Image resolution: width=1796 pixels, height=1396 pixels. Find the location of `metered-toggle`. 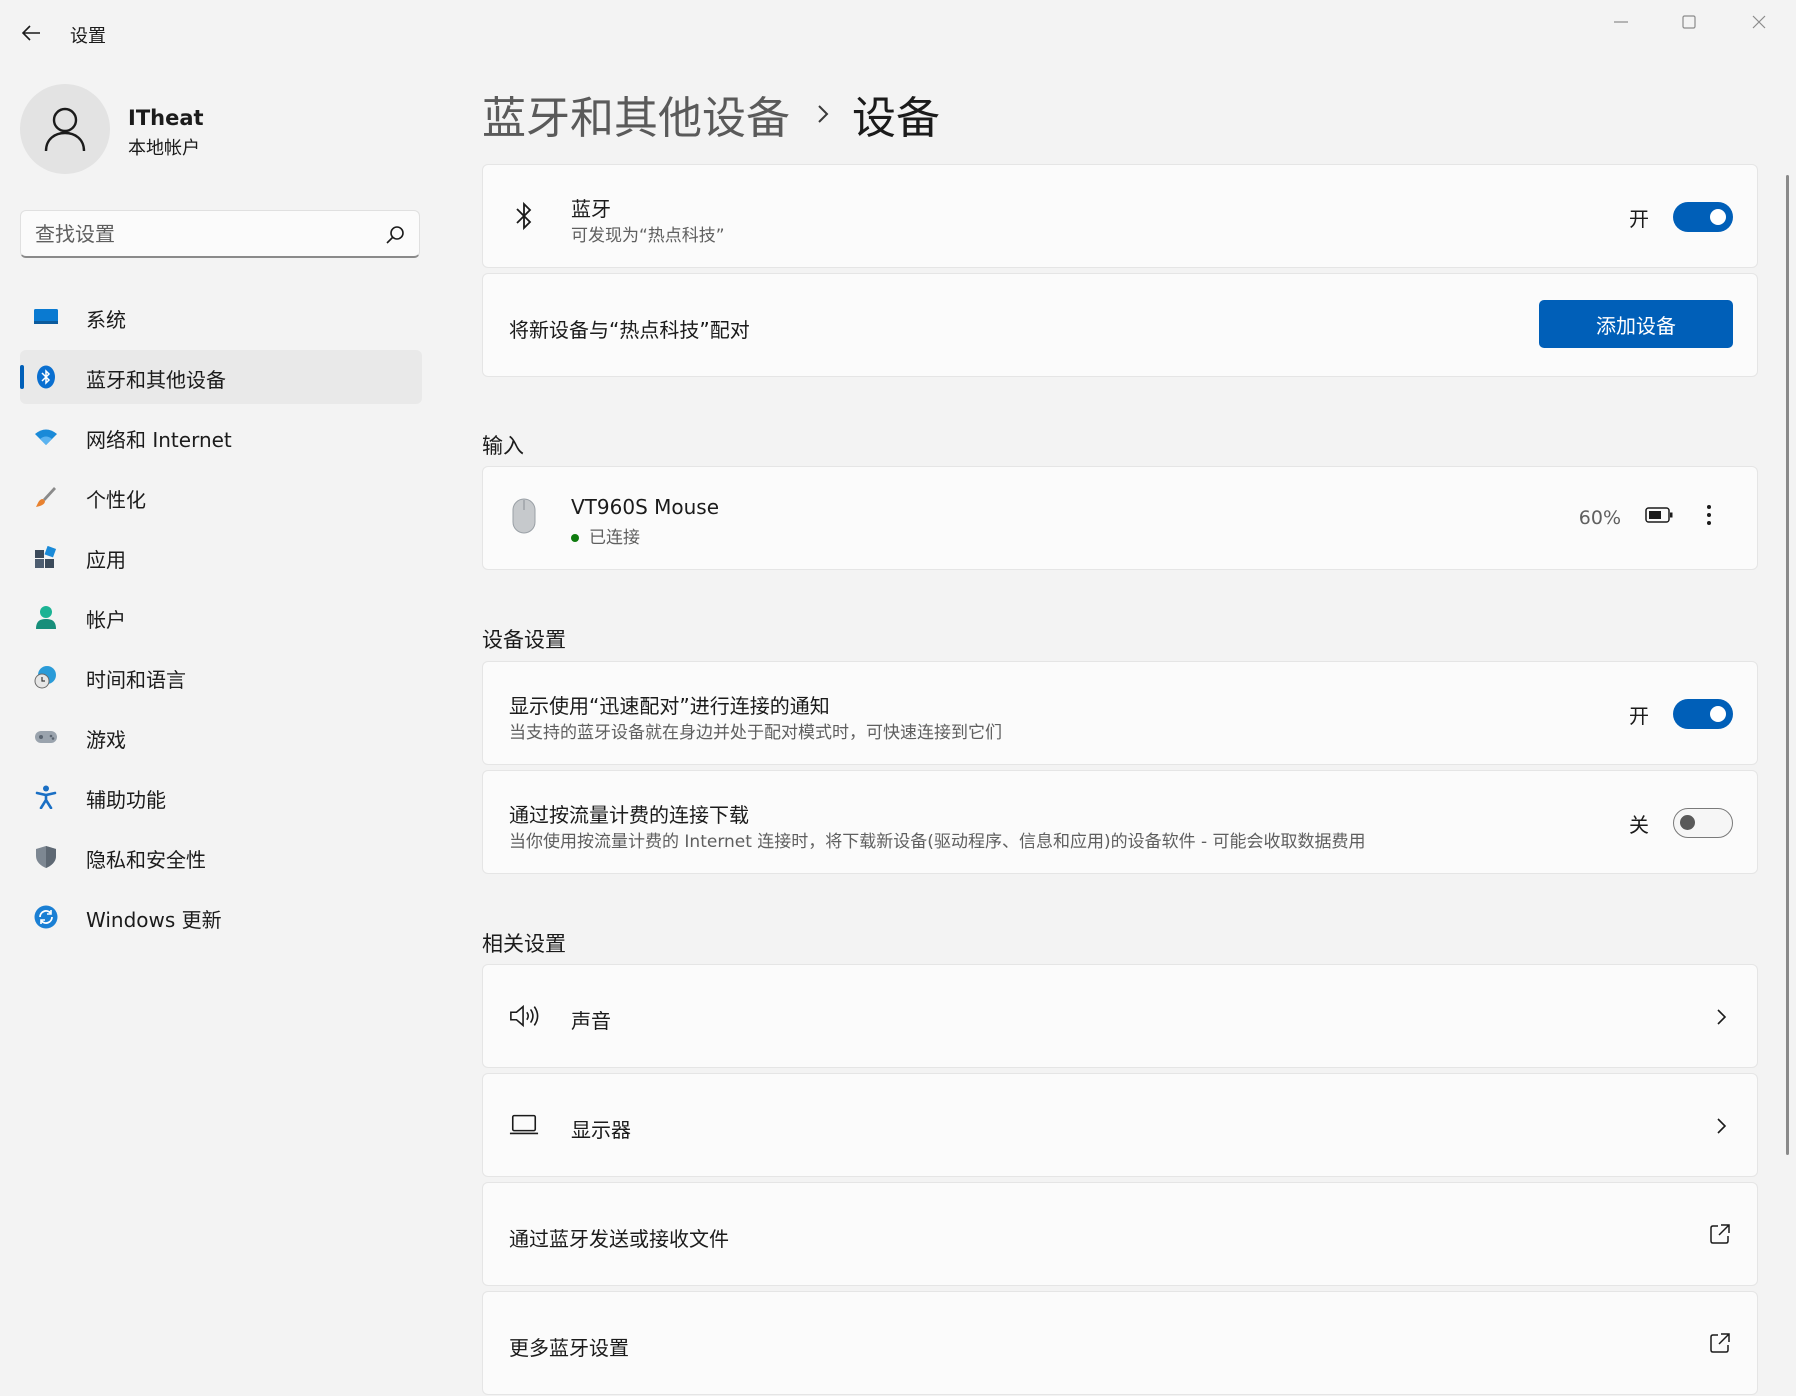

metered-toggle is located at coordinates (1703, 823).